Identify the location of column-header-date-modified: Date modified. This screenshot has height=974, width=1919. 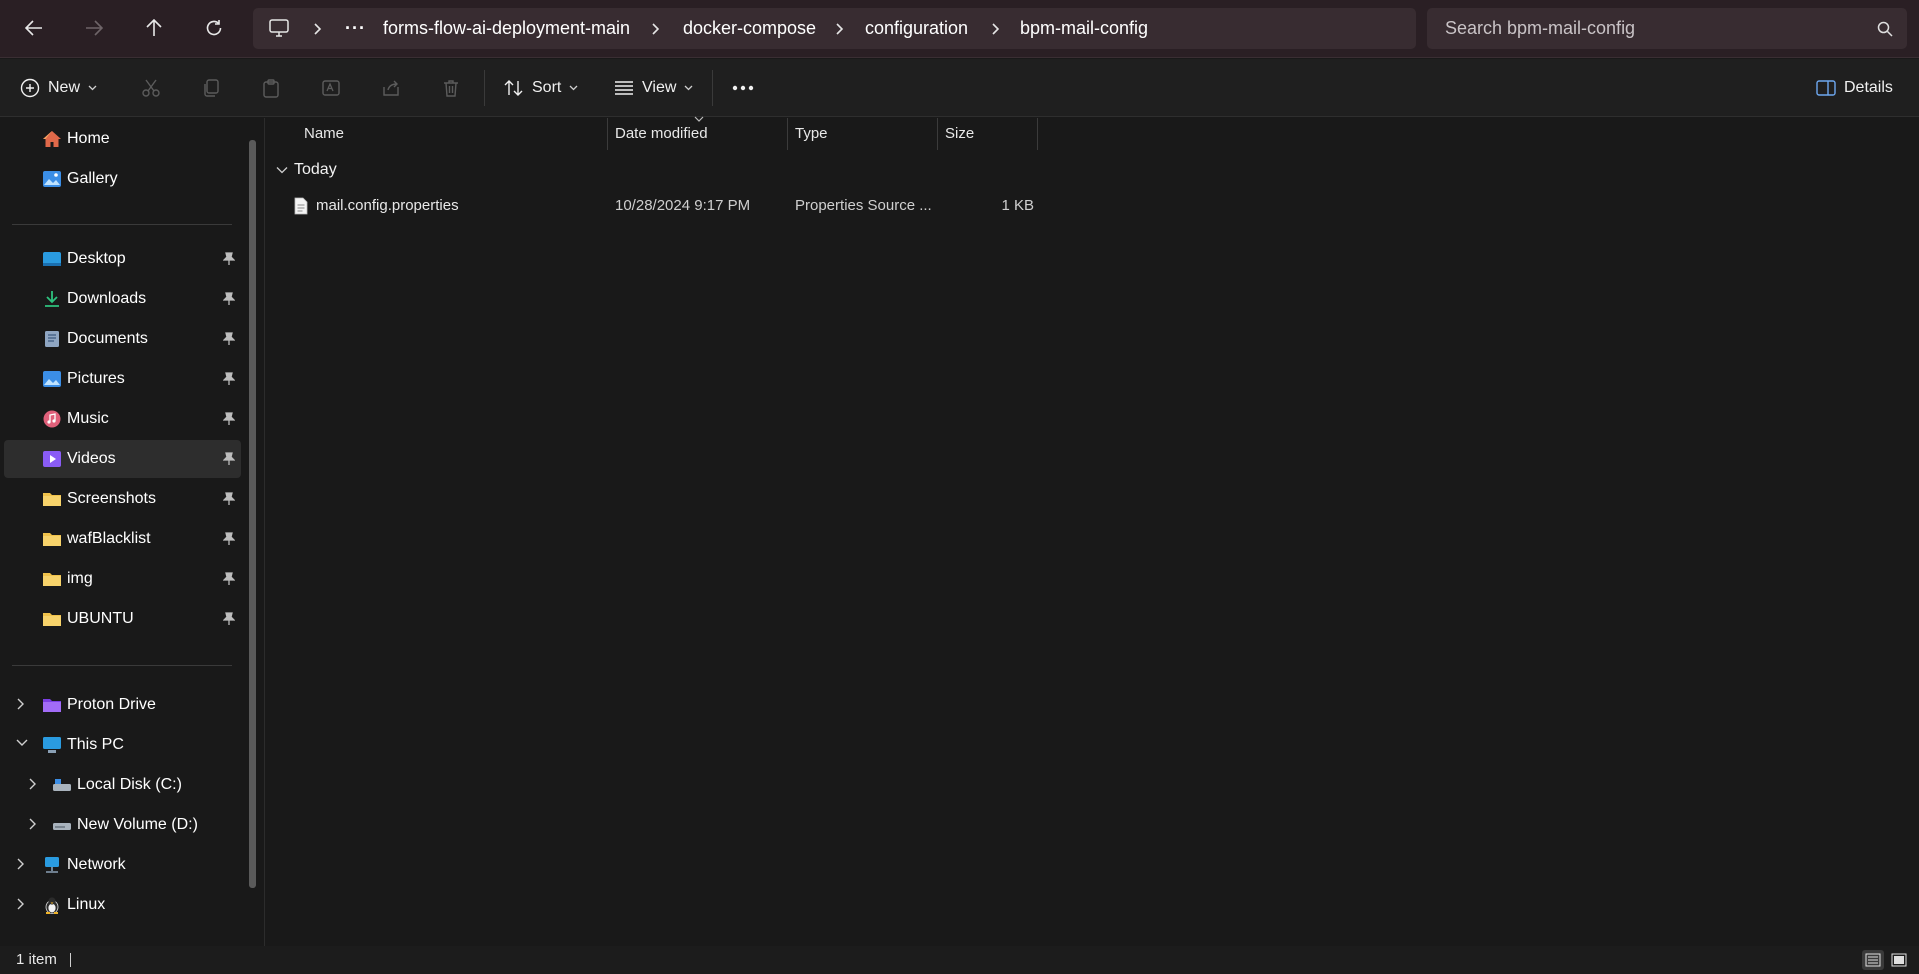
(661, 134).